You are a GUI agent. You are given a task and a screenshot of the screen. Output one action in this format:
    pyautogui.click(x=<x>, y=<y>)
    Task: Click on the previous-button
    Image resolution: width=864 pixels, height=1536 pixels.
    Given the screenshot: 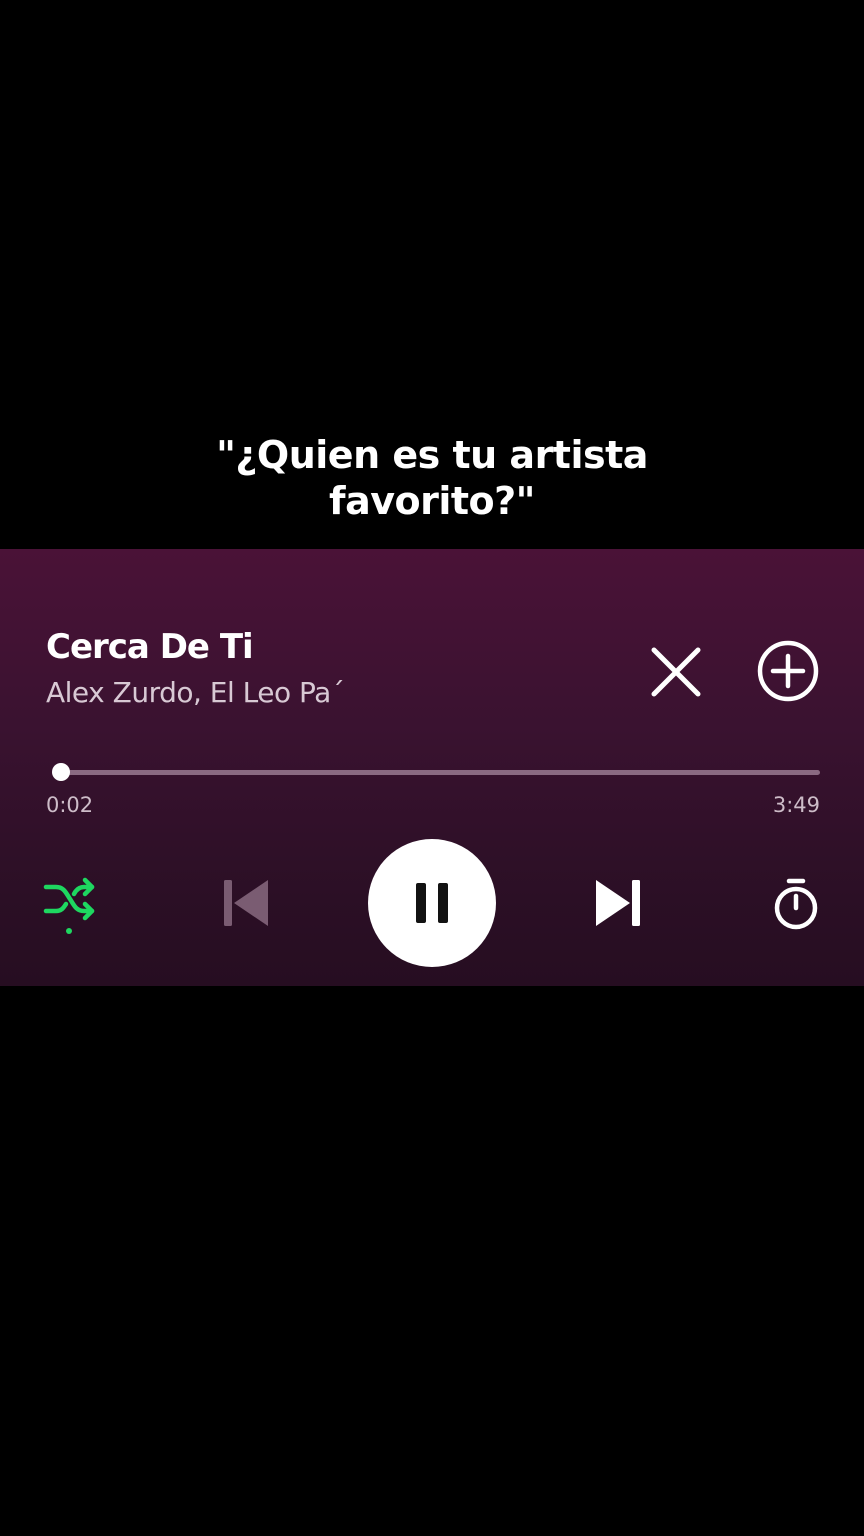 What is the action you would take?
    pyautogui.click(x=246, y=903)
    